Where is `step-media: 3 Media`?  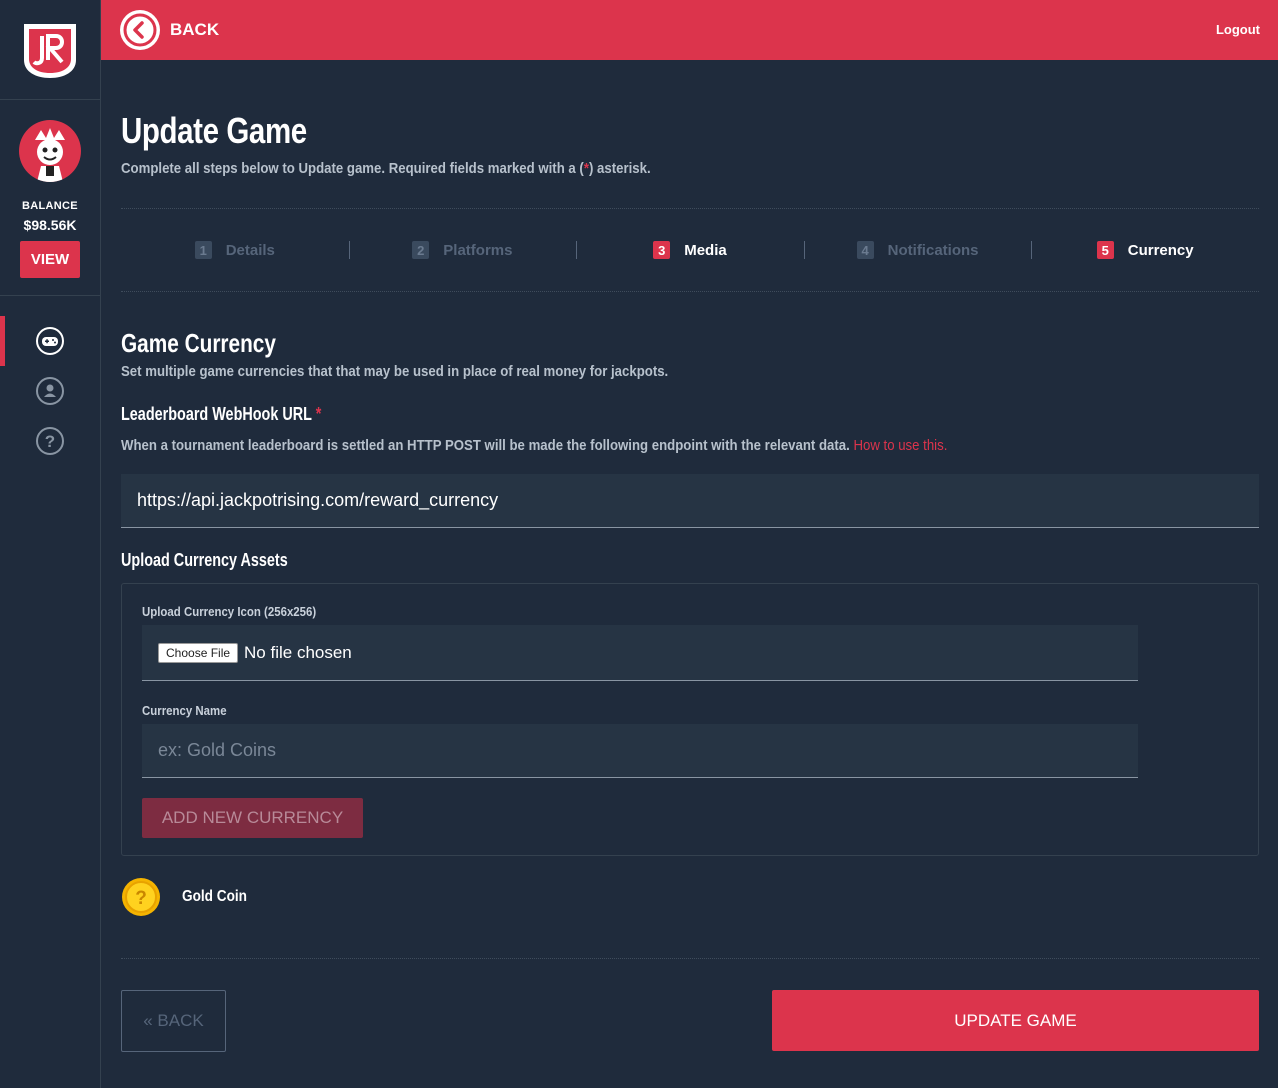 step-media: 3 Media is located at coordinates (690, 250).